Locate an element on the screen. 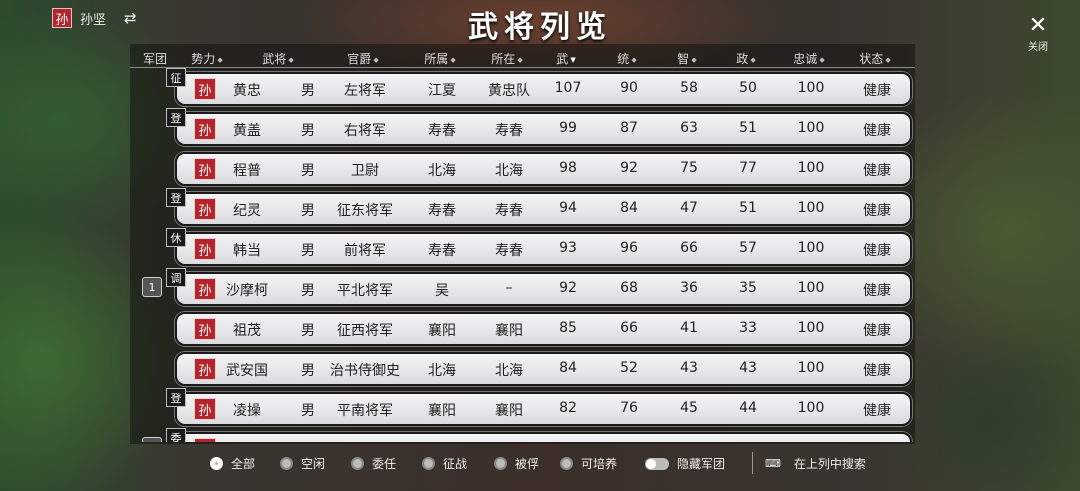  corps-number-badge is located at coordinates (152, 439).